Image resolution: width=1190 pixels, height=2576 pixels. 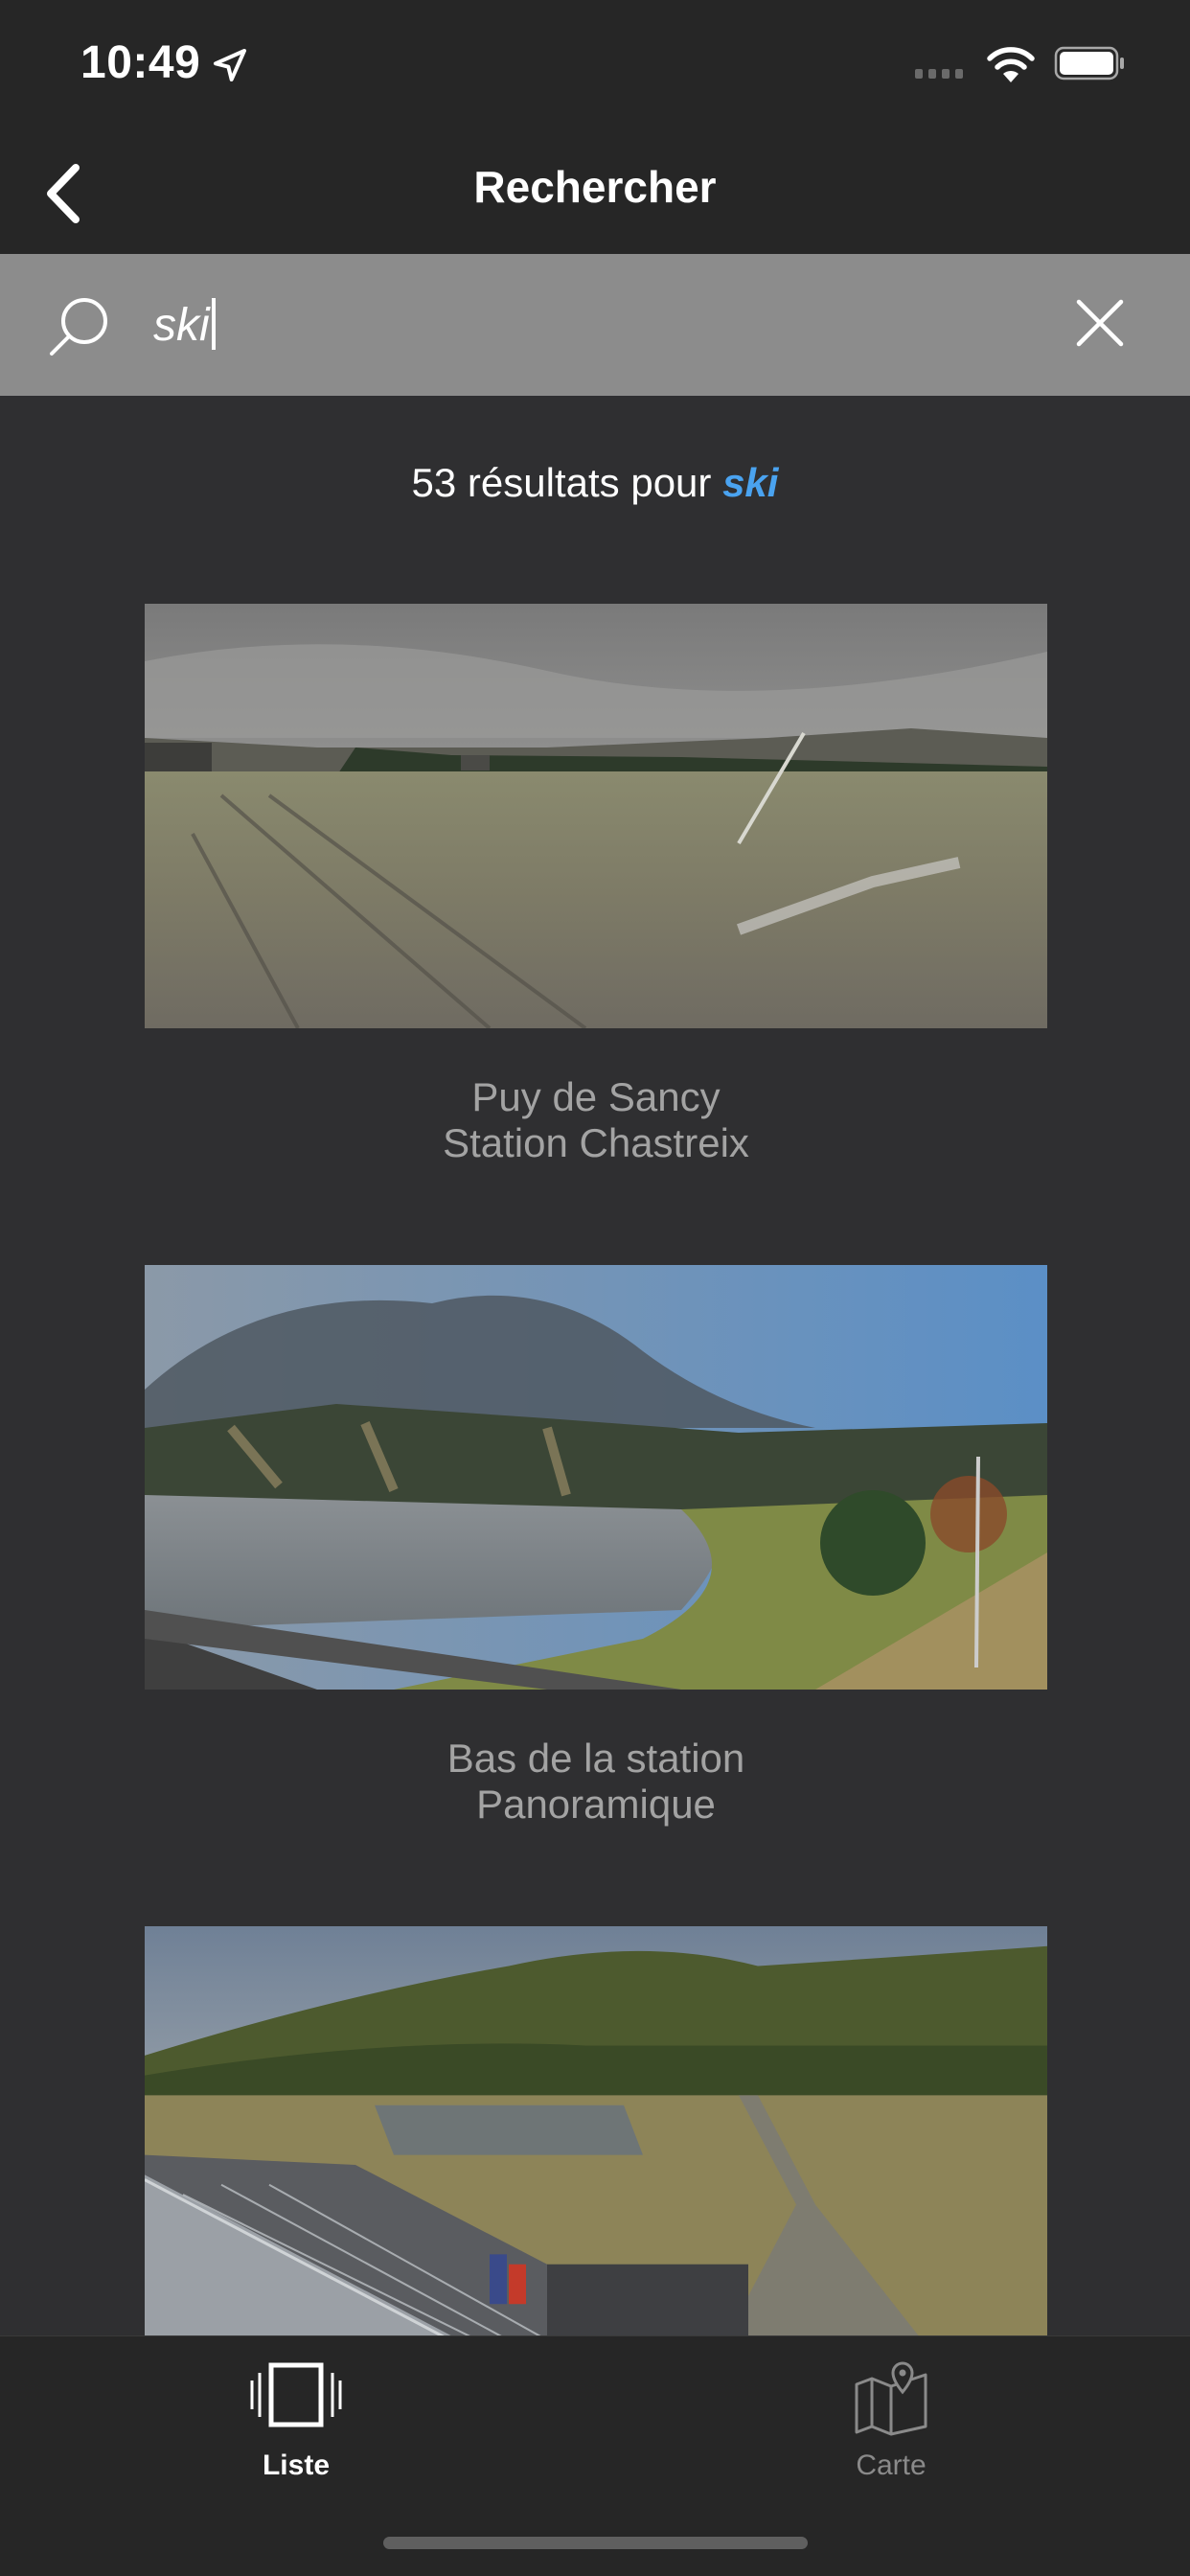 What do you see at coordinates (1011, 64) in the screenshot?
I see `wifi-icon` at bounding box center [1011, 64].